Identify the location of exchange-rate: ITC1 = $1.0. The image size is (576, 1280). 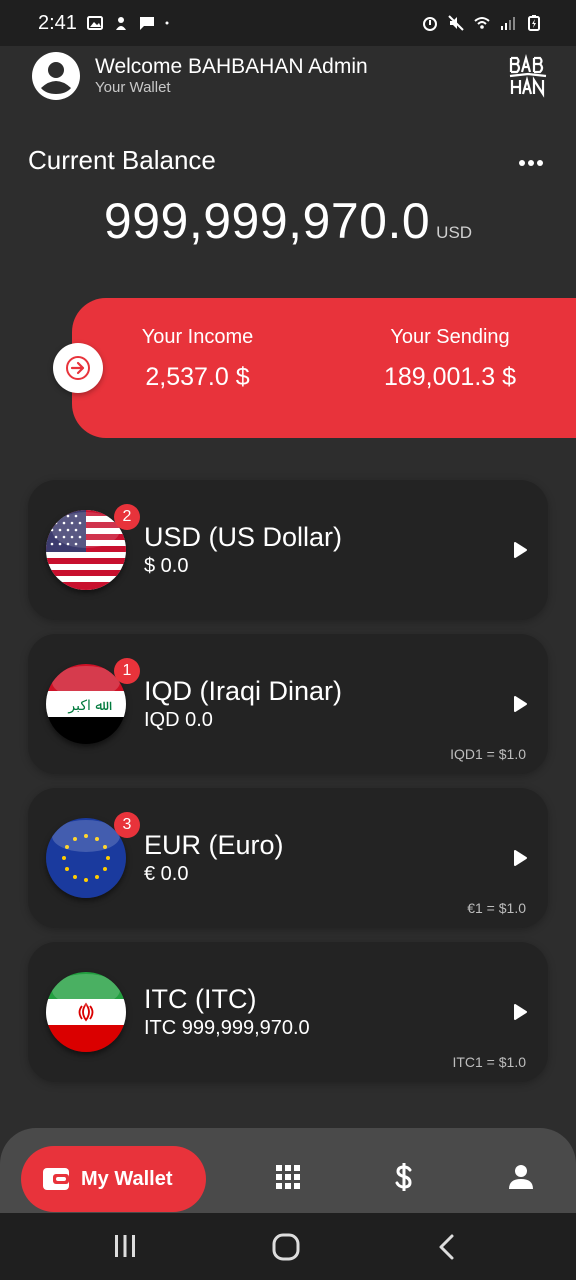
(489, 1062).